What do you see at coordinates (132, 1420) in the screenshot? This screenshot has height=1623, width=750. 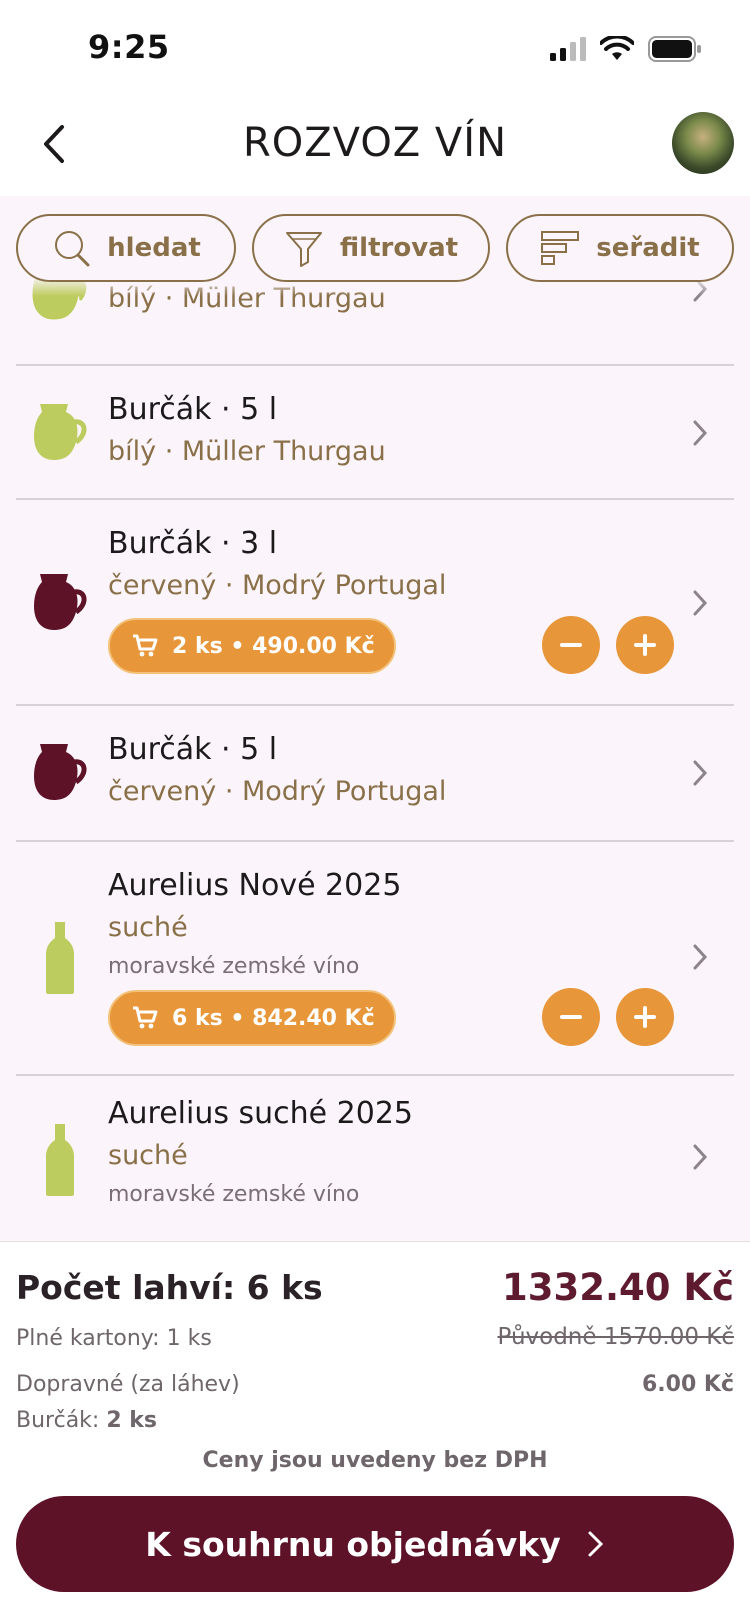 I see `burcak-value: 2 ks` at bounding box center [132, 1420].